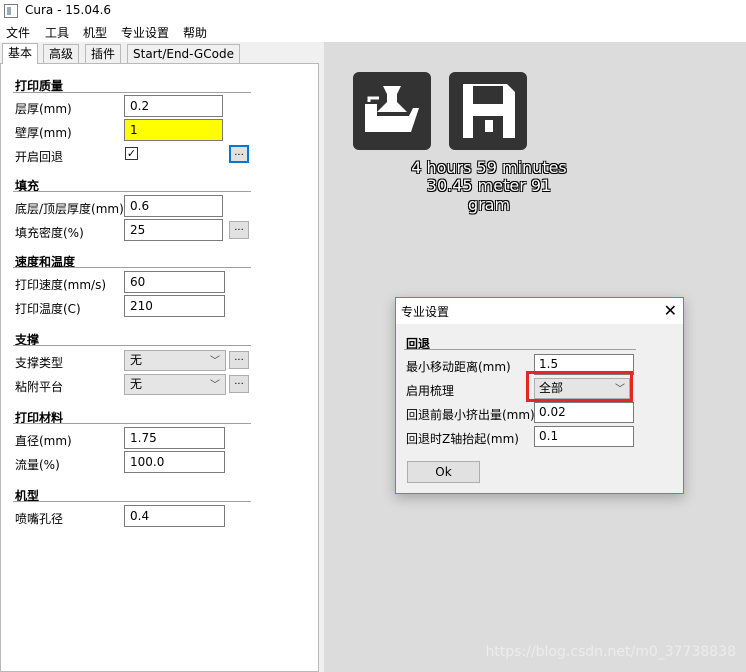 This screenshot has height=672, width=746. Describe the element at coordinates (174, 462) in the screenshot. I see `flow-input: 100.0` at that location.